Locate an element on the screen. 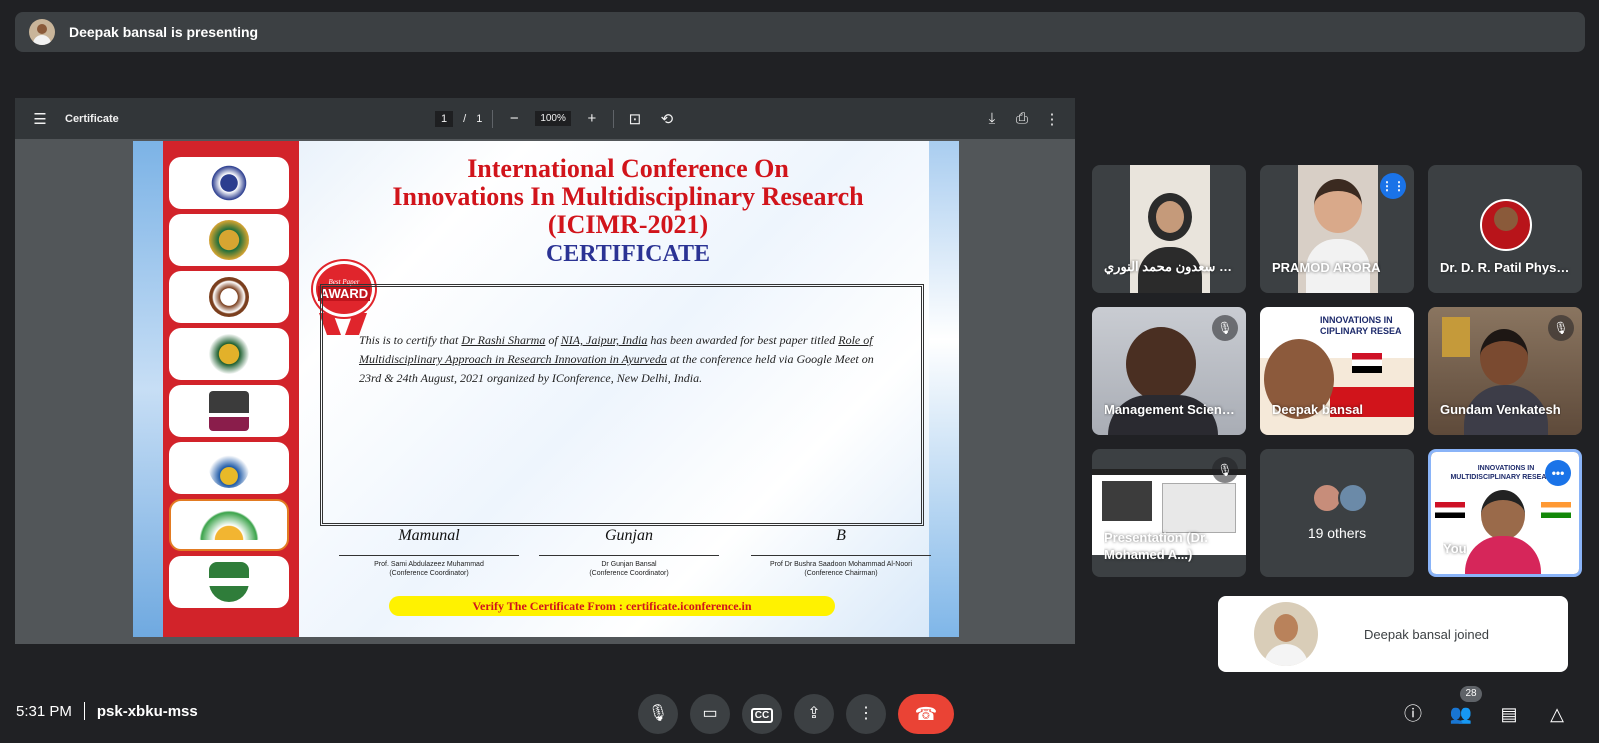 The height and width of the screenshot is (743, 1599). activities-icon: △ is located at coordinates (1557, 714).